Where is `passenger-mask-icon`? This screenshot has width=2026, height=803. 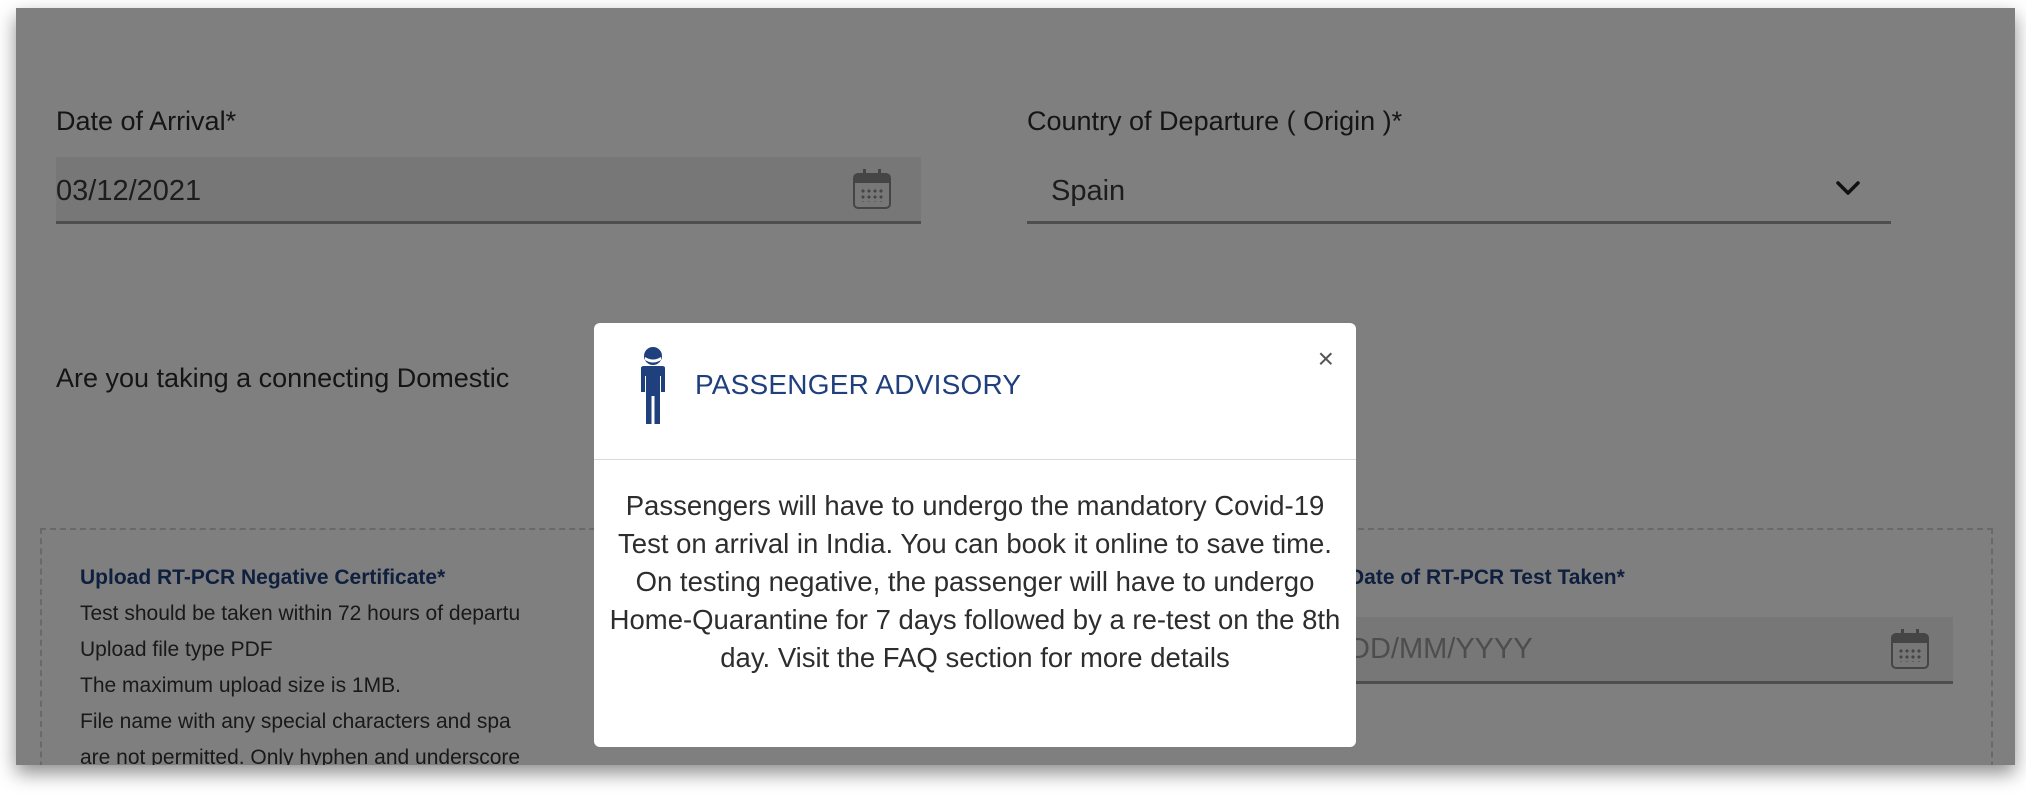 passenger-mask-icon is located at coordinates (653, 385).